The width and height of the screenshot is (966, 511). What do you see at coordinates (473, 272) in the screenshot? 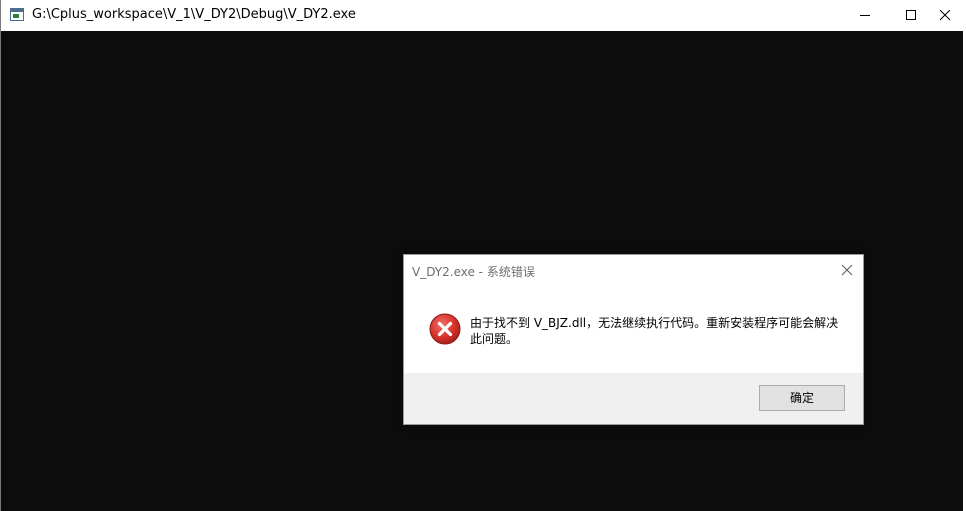
I see `dialog-title: V_DY2.exe - 系统错误` at bounding box center [473, 272].